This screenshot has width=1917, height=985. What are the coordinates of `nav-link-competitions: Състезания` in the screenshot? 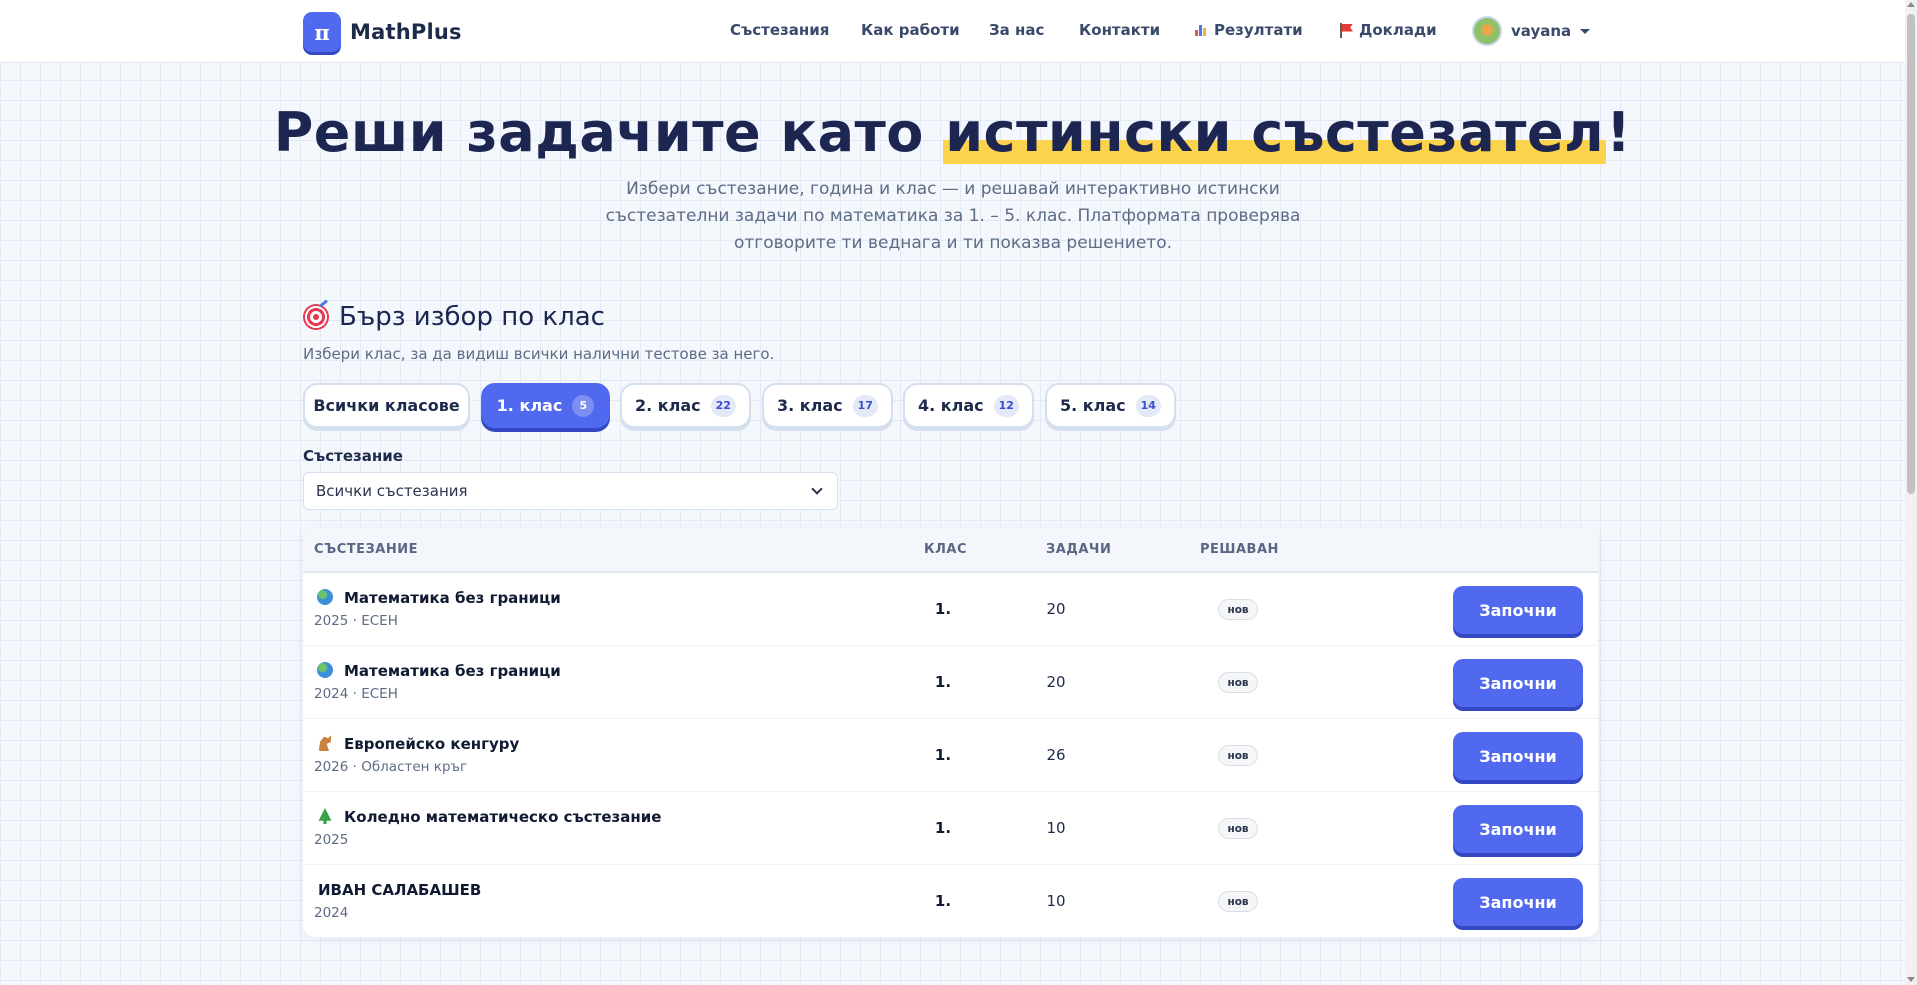 It's located at (779, 30).